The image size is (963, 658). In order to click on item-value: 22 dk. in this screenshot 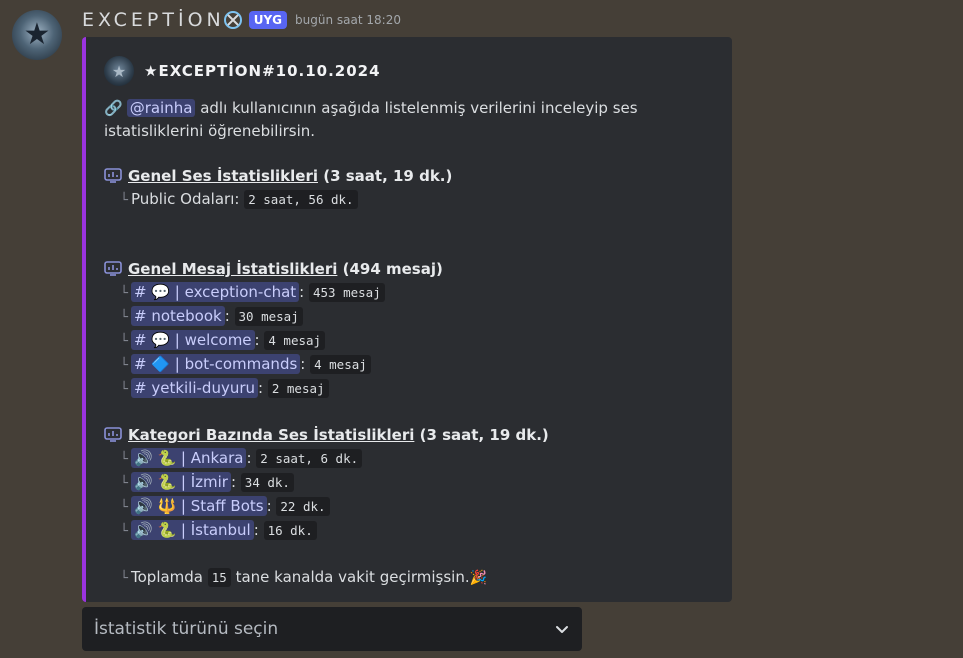, I will do `click(303, 506)`.